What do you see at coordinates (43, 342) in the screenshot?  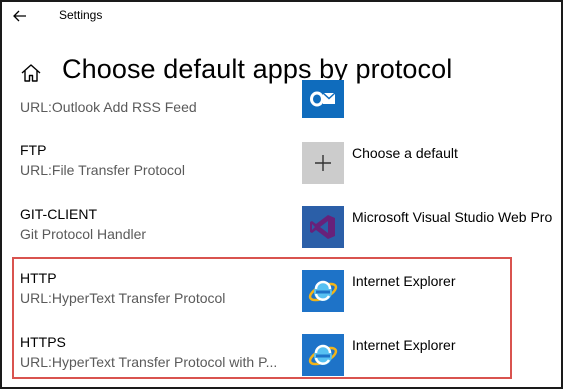 I see `protocol-name: HTTPS` at bounding box center [43, 342].